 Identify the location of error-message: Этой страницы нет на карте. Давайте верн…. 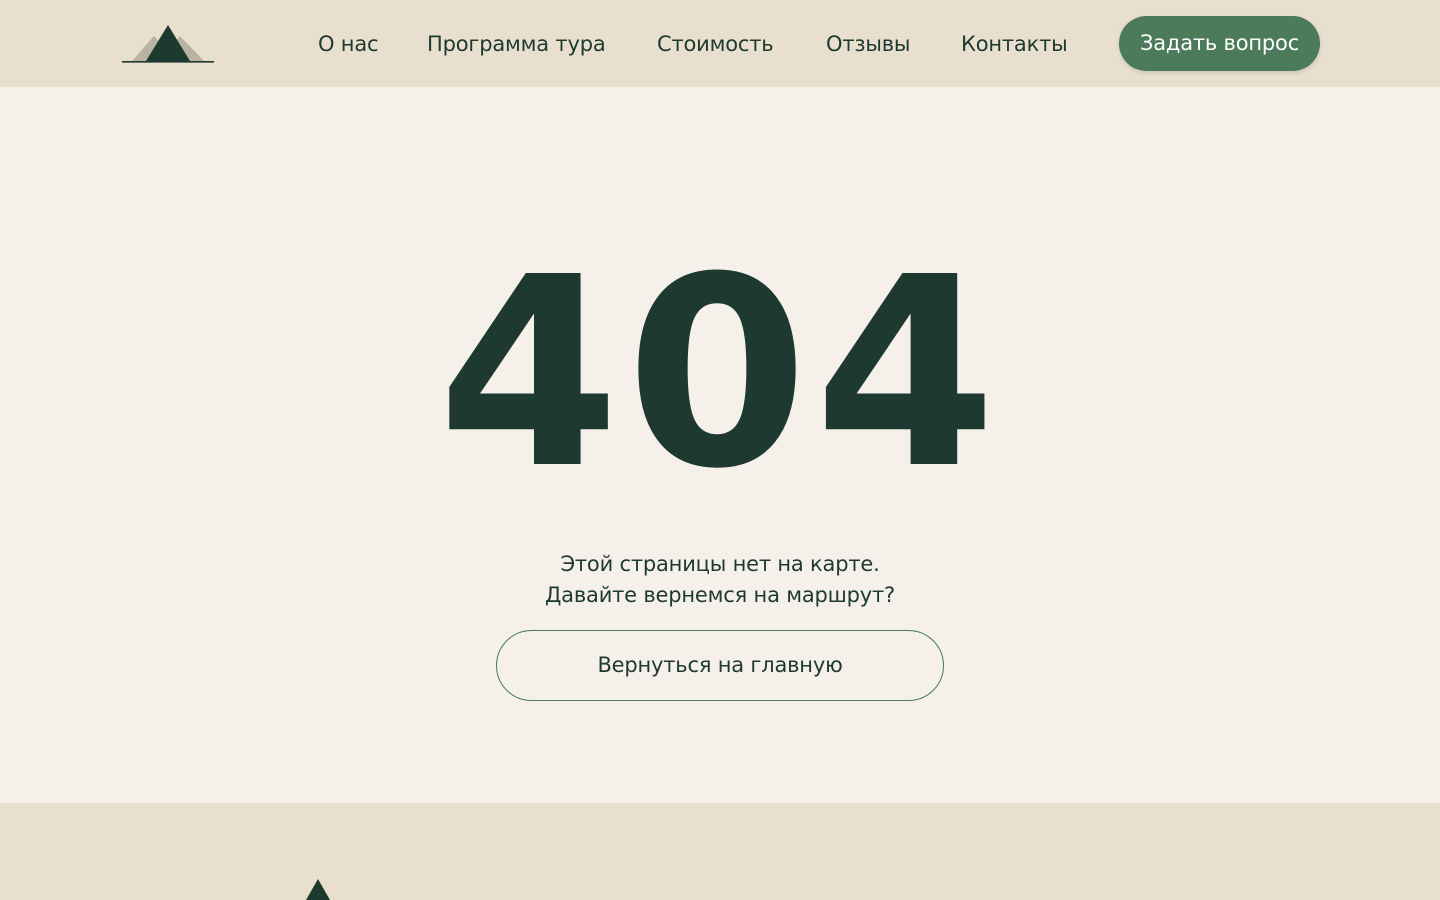
(720, 580).